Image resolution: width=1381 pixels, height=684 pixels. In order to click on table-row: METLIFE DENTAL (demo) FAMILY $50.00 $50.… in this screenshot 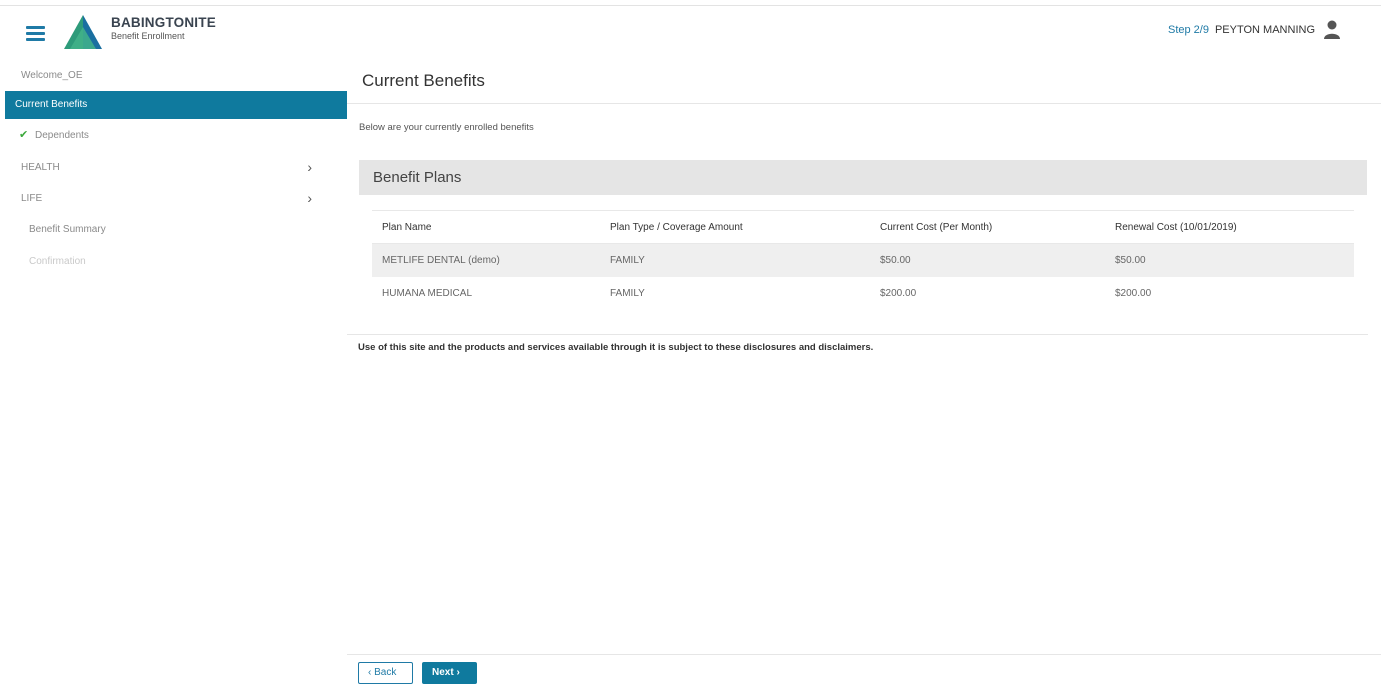, I will do `click(863, 260)`.